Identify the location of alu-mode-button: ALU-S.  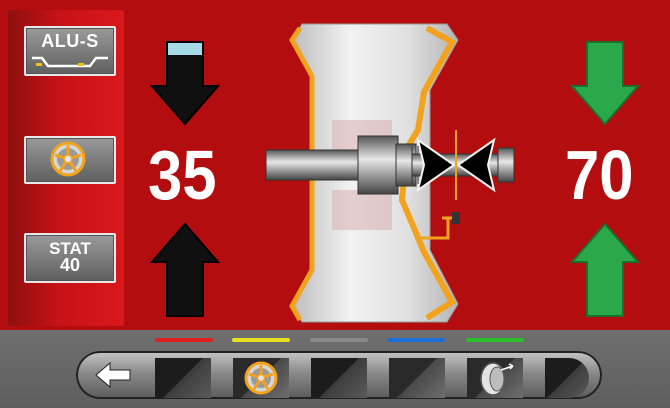
(70, 51).